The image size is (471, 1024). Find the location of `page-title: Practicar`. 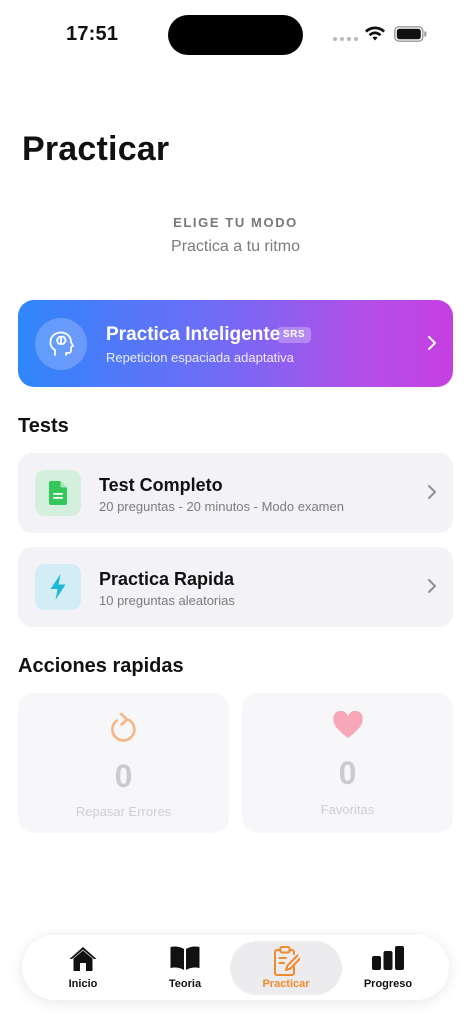

page-title: Practicar is located at coordinates (96, 149).